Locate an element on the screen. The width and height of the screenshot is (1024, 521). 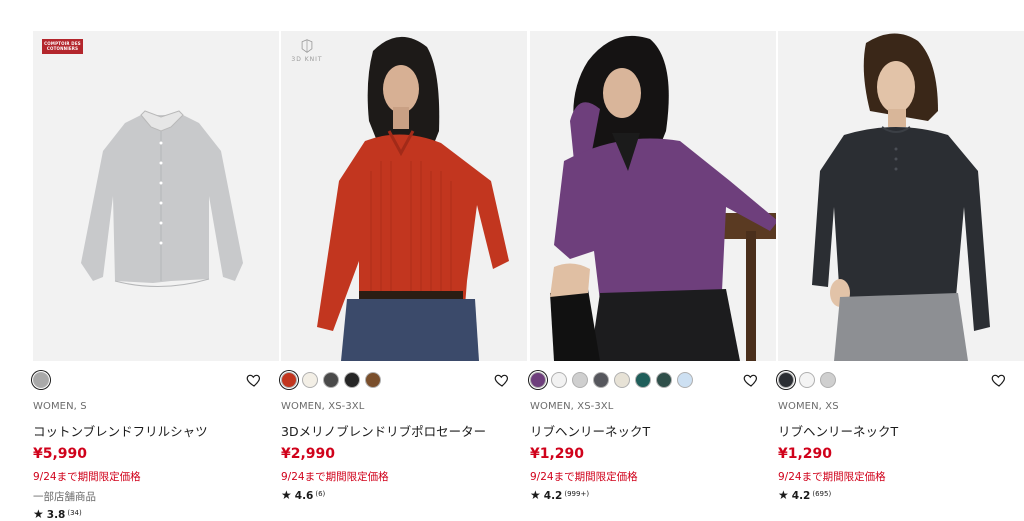
rating-score: 3.8 is located at coordinates (56, 515).